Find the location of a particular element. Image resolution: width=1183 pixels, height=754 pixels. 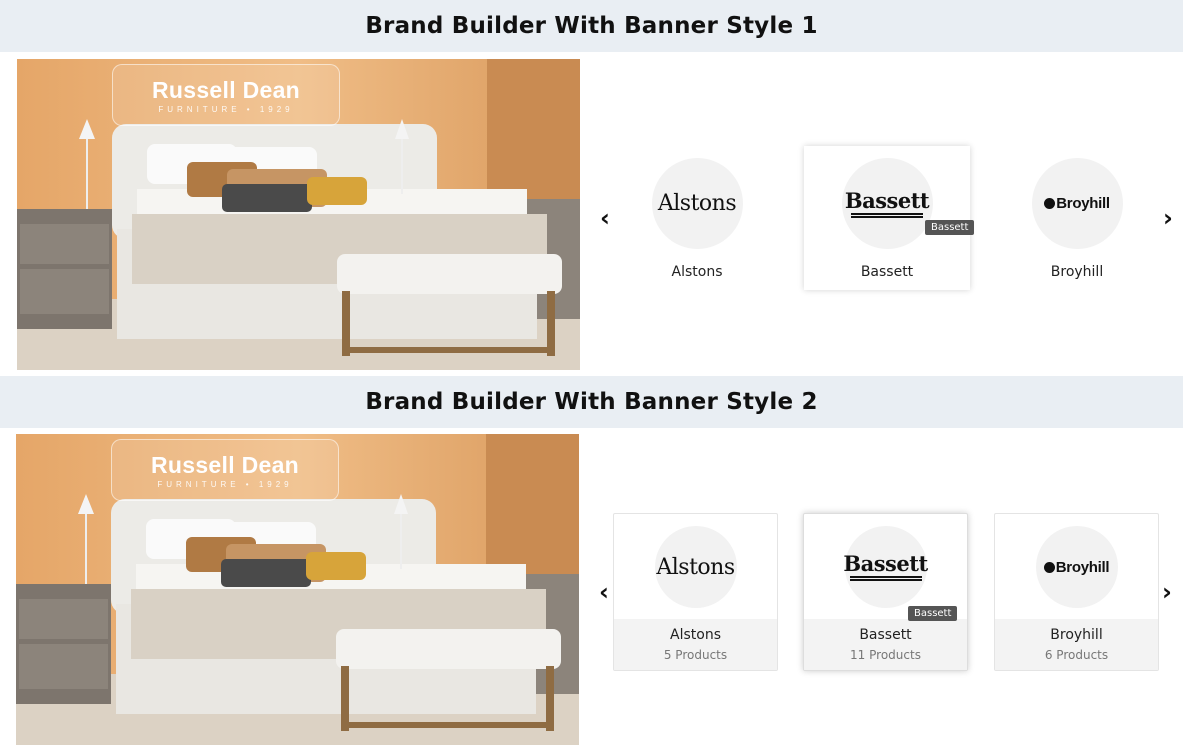

section-header-style-2: Brand Builder With Banner Style 2 is located at coordinates (591, 402).